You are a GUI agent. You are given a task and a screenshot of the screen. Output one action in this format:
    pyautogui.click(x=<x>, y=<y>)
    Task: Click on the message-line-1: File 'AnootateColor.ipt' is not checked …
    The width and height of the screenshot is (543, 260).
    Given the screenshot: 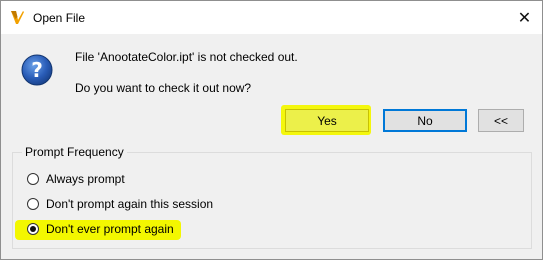 What is the action you would take?
    pyautogui.click(x=186, y=57)
    